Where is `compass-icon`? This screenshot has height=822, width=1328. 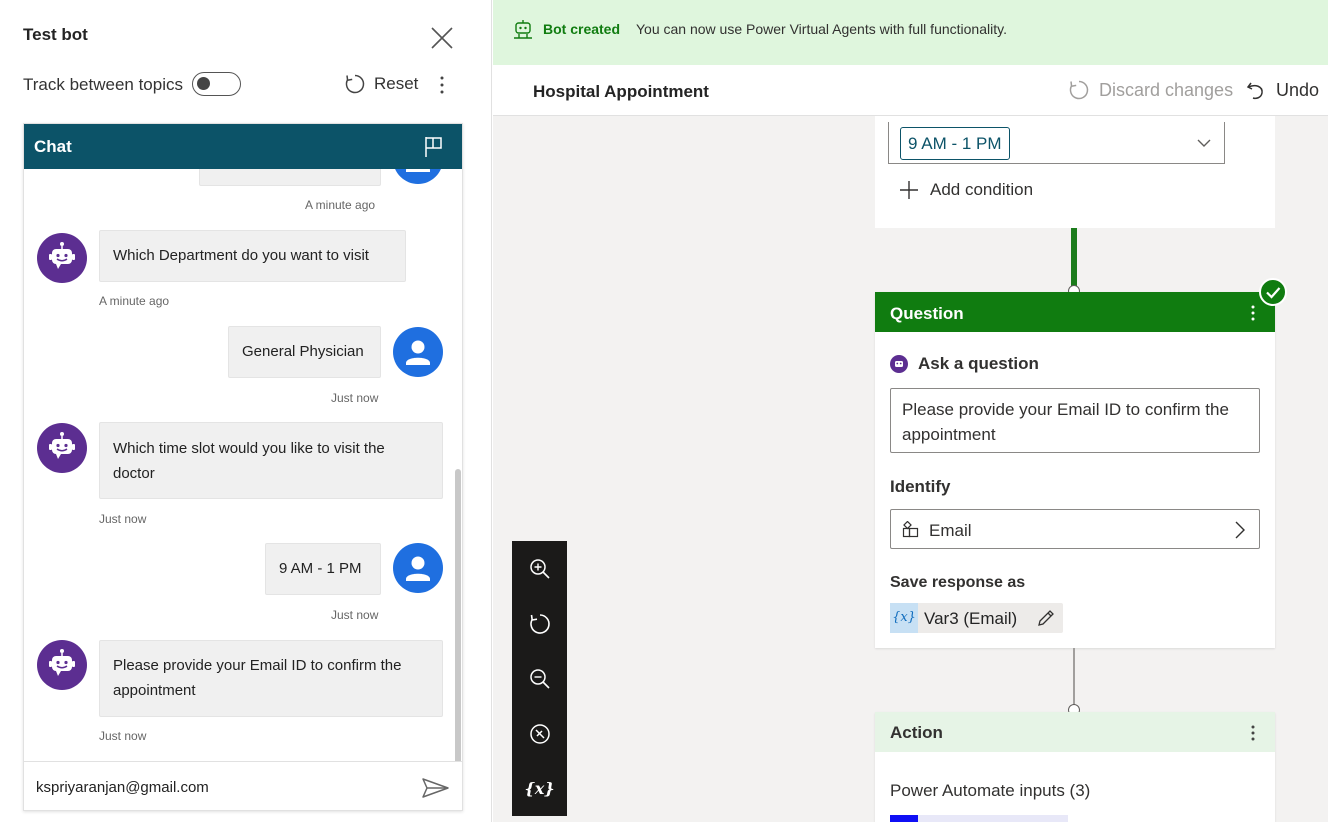 compass-icon is located at coordinates (539, 733).